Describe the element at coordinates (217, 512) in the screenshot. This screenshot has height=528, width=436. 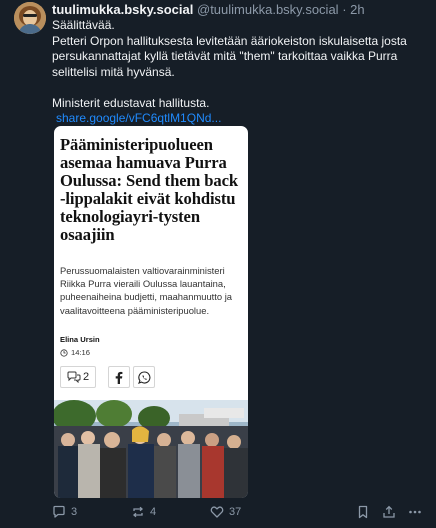
I see `heart-icon` at that location.